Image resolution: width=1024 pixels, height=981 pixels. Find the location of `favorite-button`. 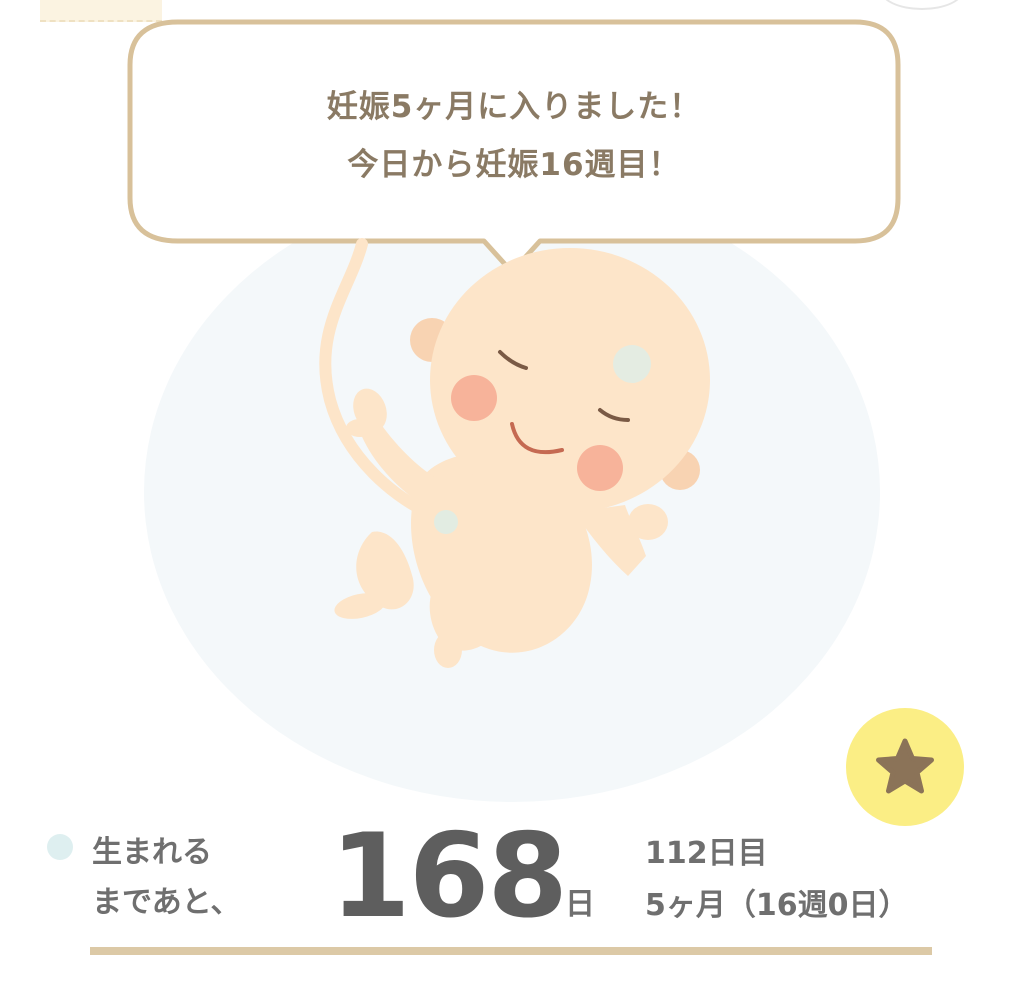

favorite-button is located at coordinates (905, 767).